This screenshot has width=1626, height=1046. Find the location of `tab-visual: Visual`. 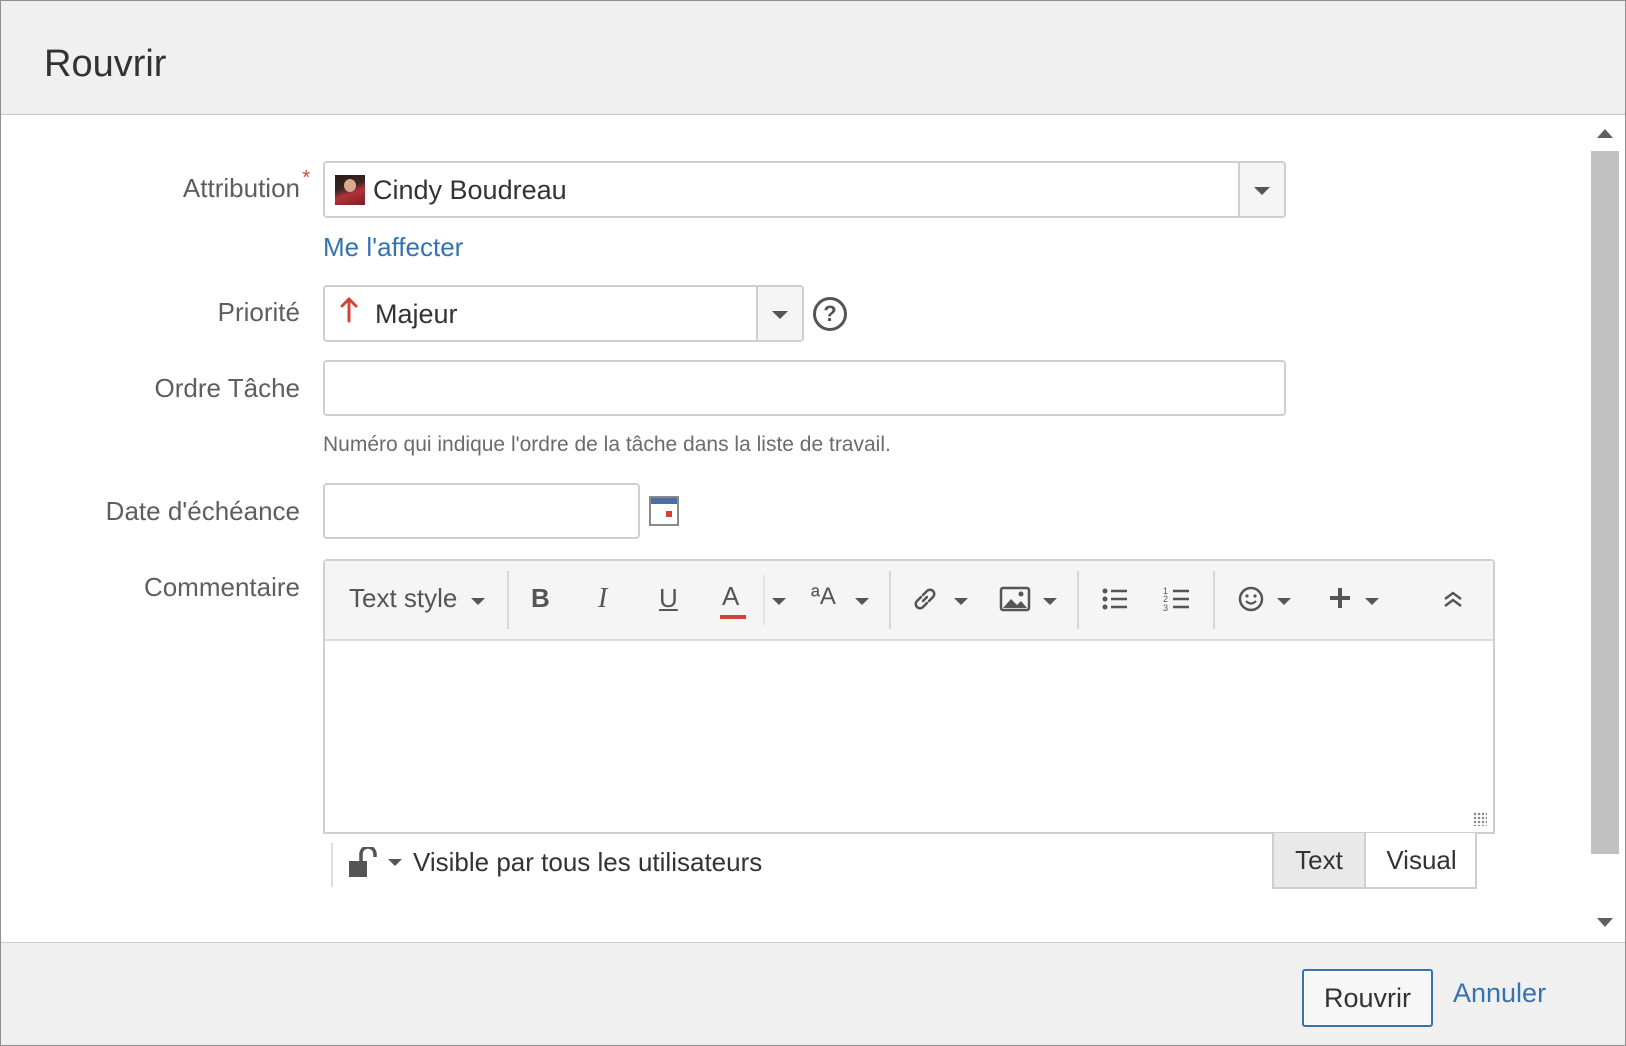

tab-visual: Visual is located at coordinates (1421, 860).